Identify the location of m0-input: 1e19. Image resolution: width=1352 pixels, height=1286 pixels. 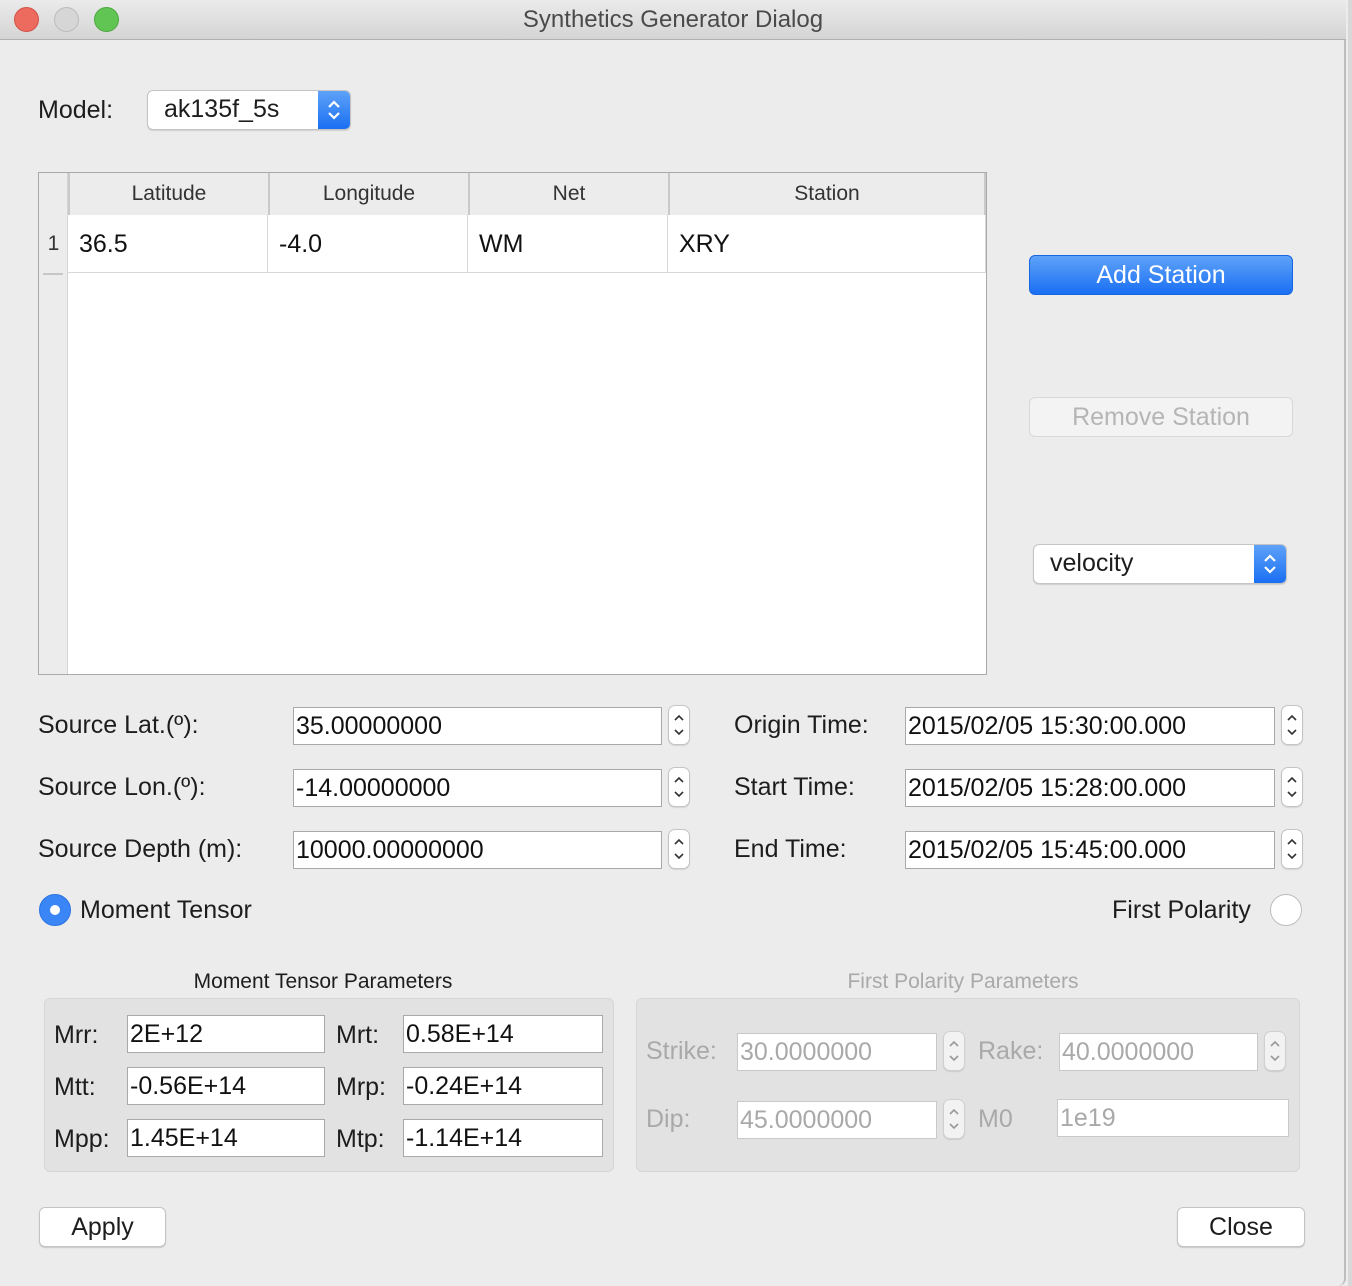
(1173, 1118).